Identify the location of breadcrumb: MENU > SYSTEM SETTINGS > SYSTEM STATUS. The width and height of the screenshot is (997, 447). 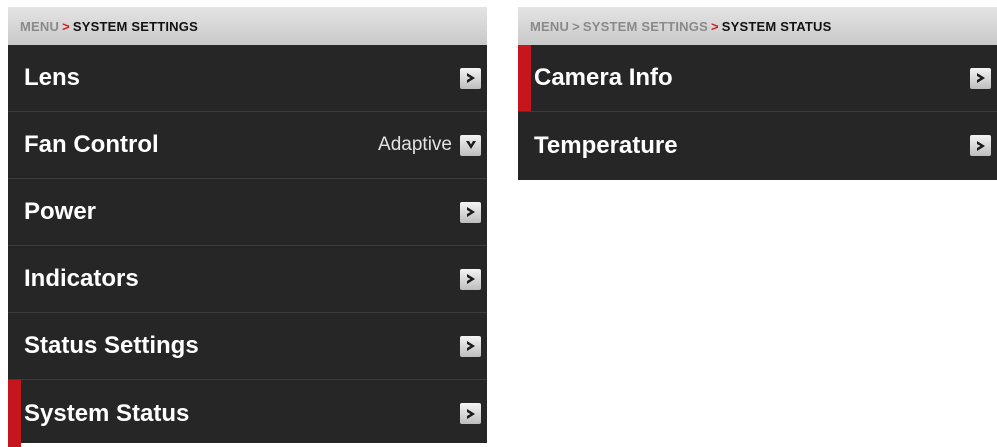
(757, 26).